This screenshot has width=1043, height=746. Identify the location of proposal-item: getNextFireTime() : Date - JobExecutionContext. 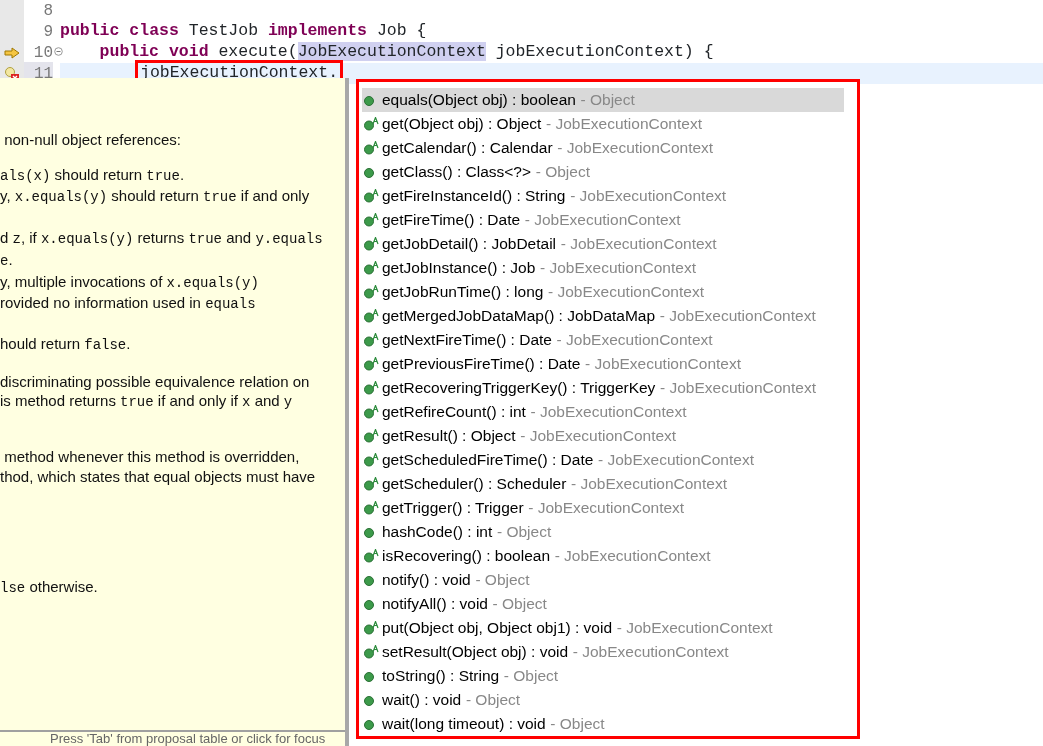
(603, 340).